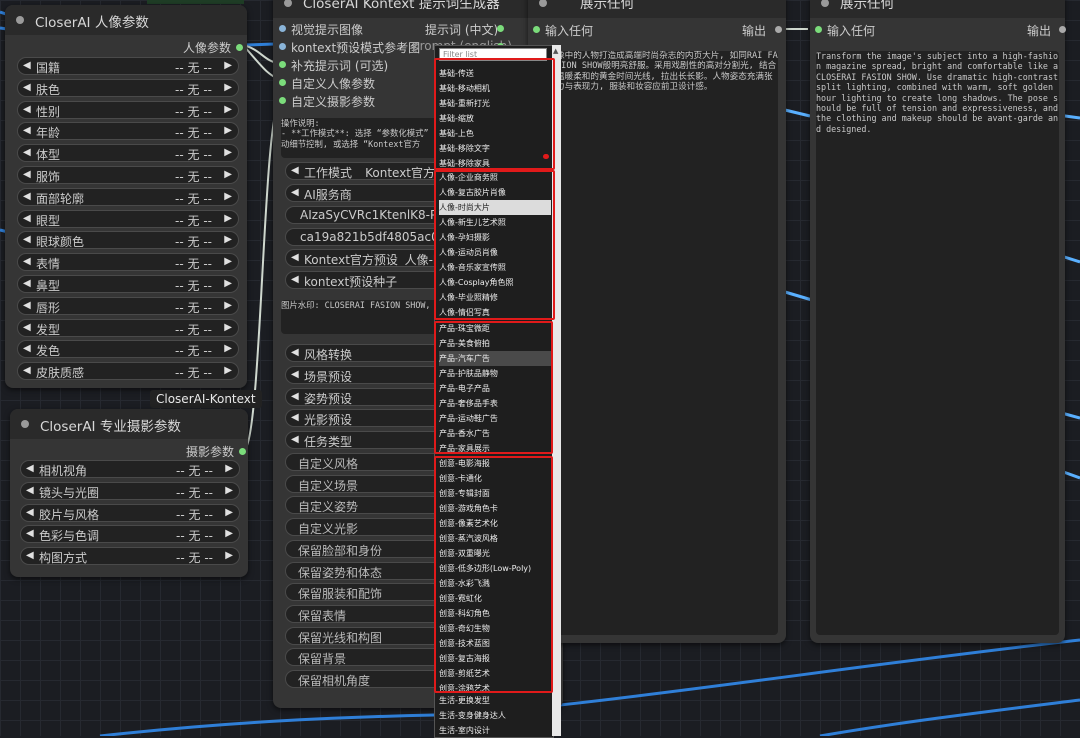 This screenshot has width=1080, height=738. What do you see at coordinates (367, 613) in the screenshot?
I see `toggle-widget: 保留表情` at bounding box center [367, 613].